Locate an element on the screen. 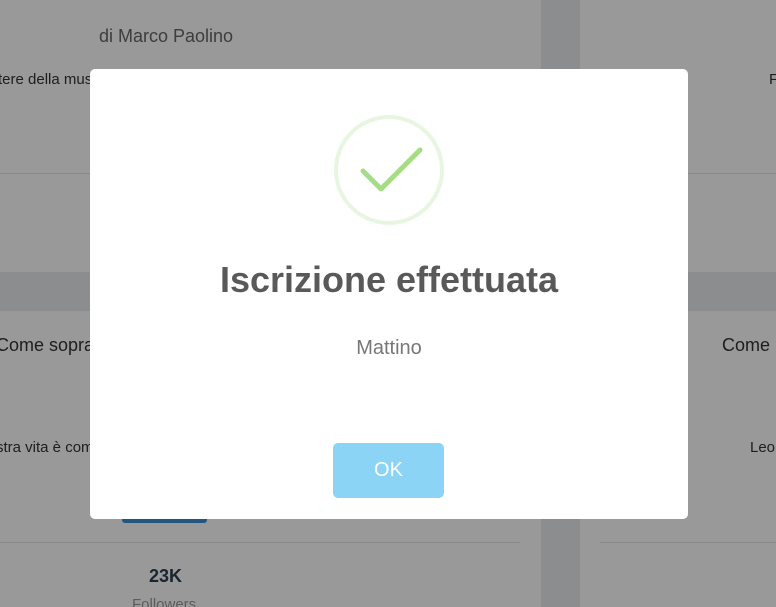 This screenshot has height=607, width=776. dialog-title: Iscrizione effettuata is located at coordinates (389, 279).